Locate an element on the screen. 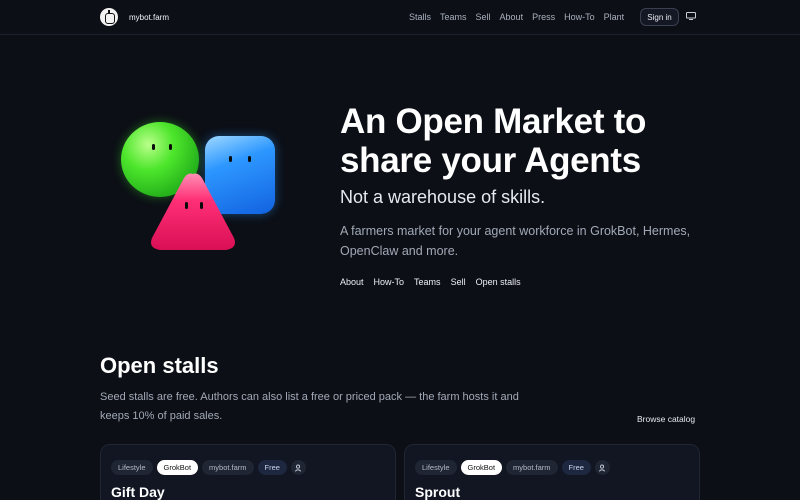 The width and height of the screenshot is (800, 500). nav-link-plant: Plant is located at coordinates (614, 17).